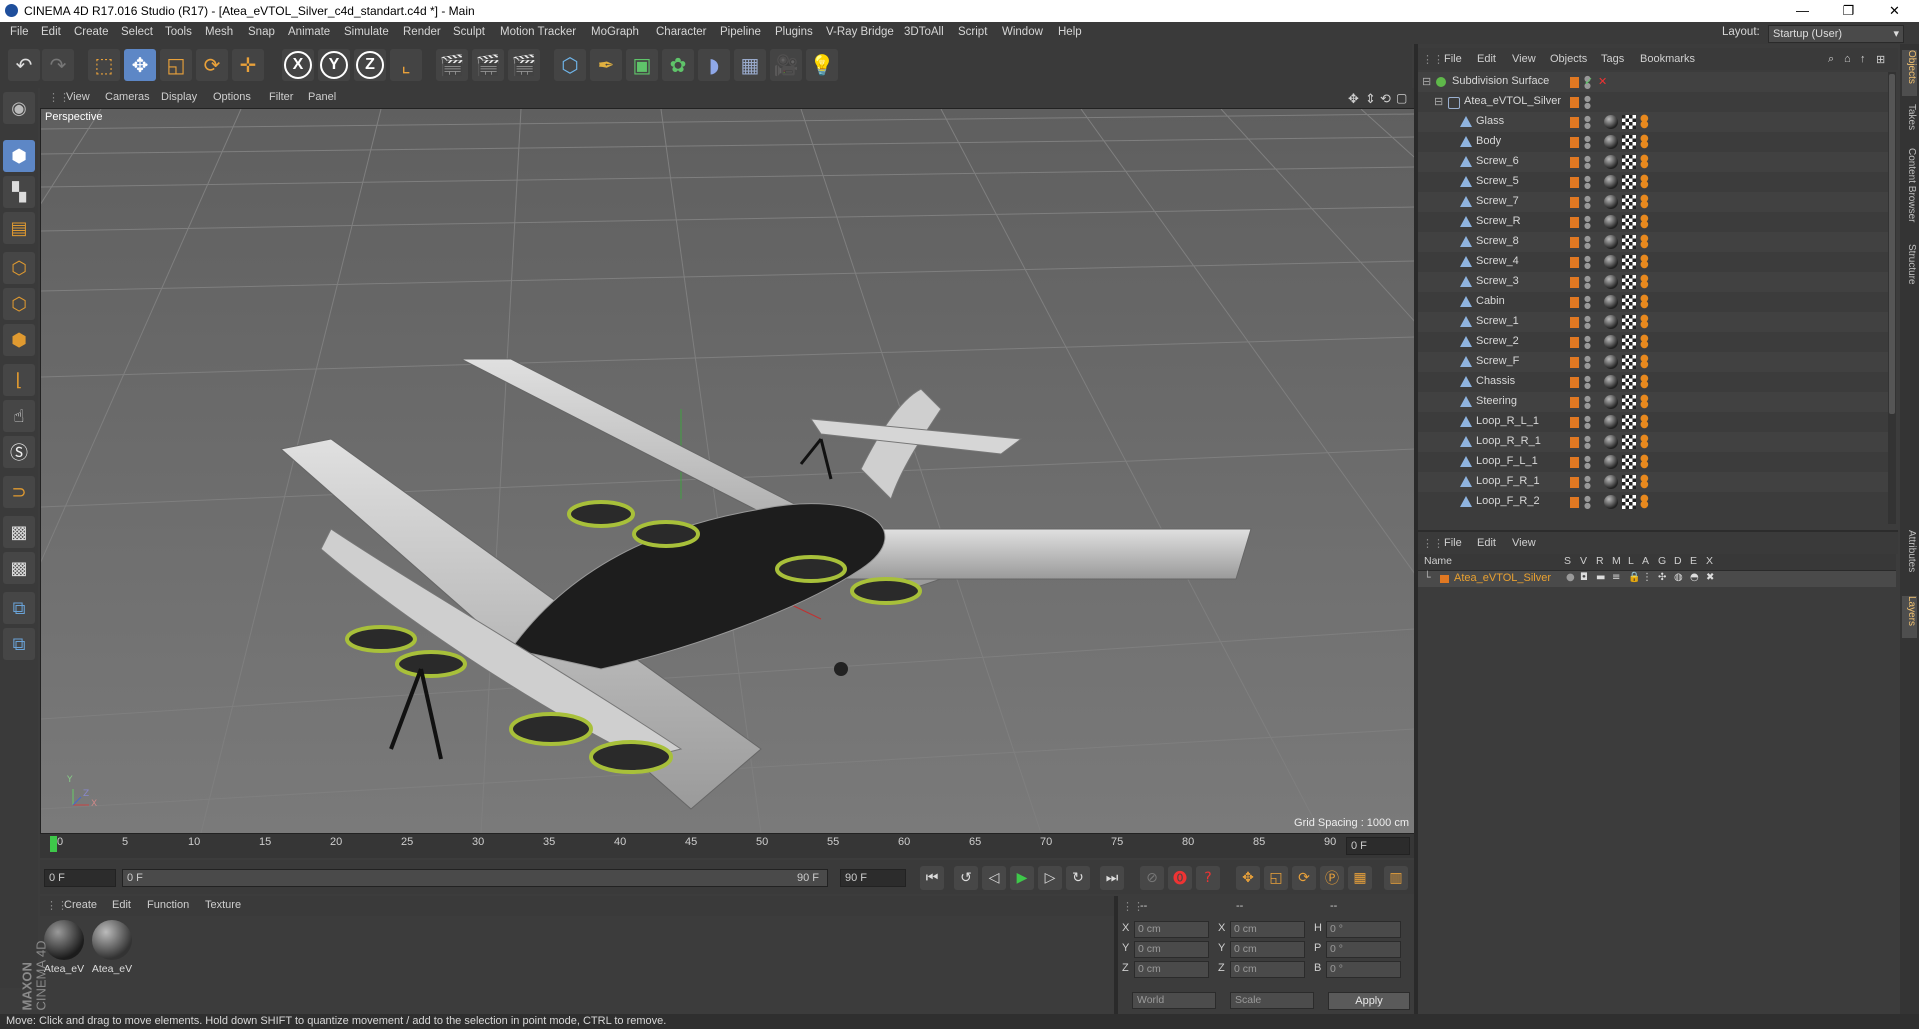  I want to click on object-row: Screw_R ● ● ● ●, so click(1653, 222).